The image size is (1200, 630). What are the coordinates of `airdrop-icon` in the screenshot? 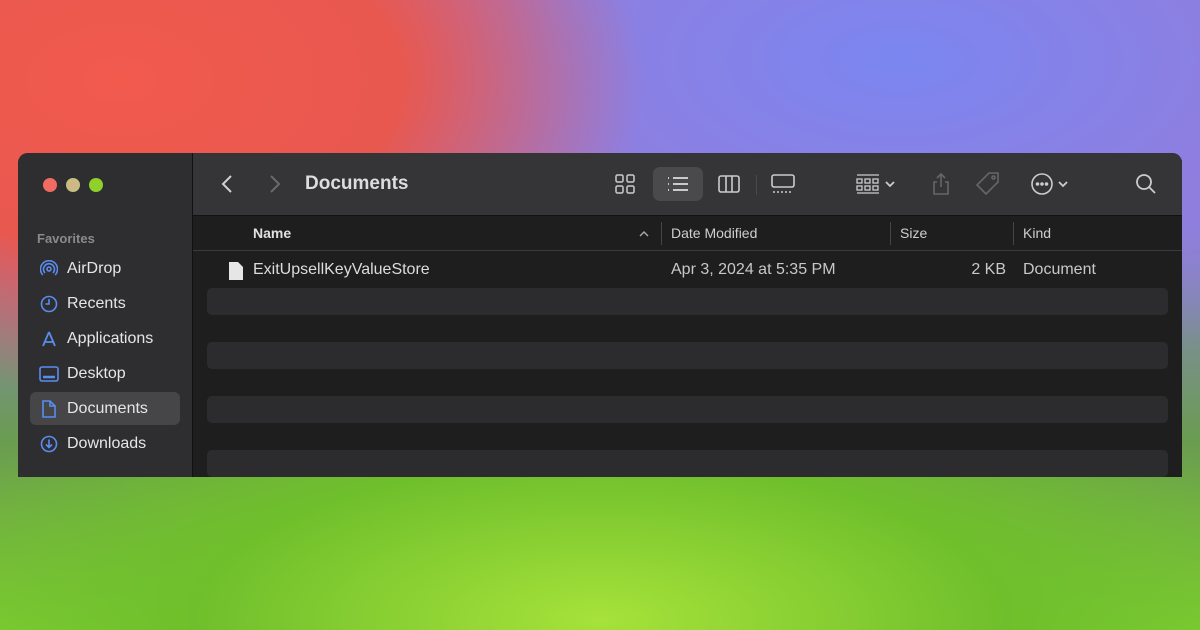 It's located at (49, 269).